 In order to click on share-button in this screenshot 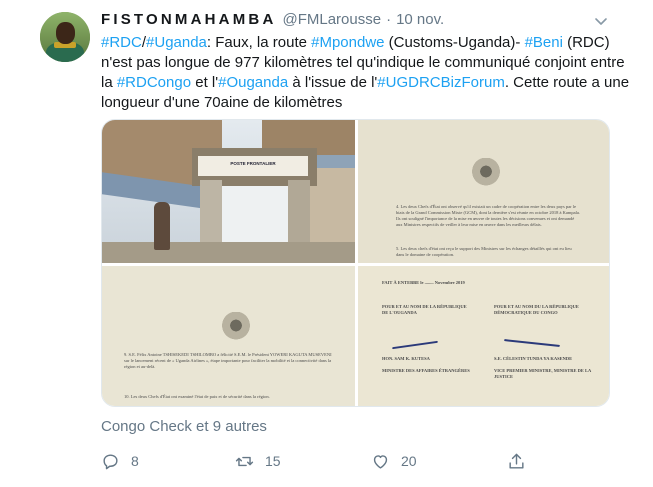, I will do `click(516, 461)`.